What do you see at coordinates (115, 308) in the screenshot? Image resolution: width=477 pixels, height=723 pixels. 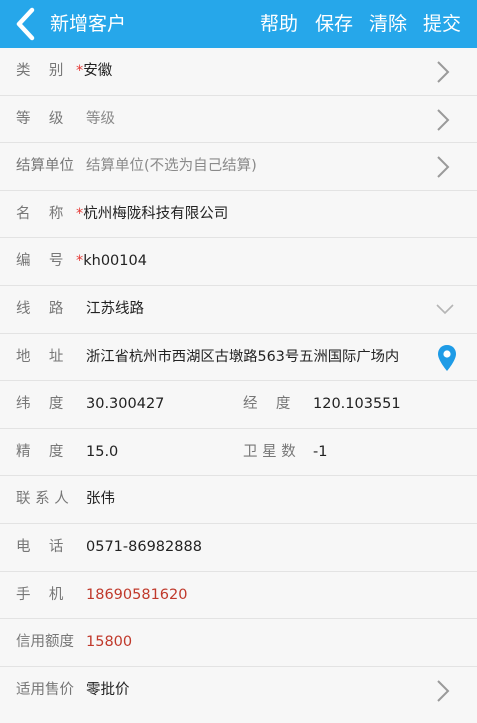 I see `route-value: 江苏线路` at bounding box center [115, 308].